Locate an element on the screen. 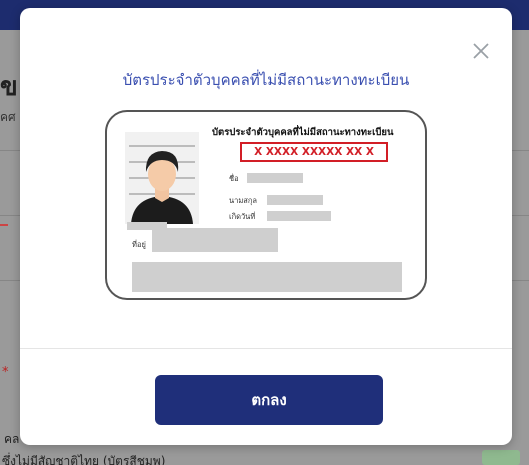  modal-title: บัตรประจำตัวบุคคลที่ไม่มีสถานะทางทะเบียน is located at coordinates (266, 80).